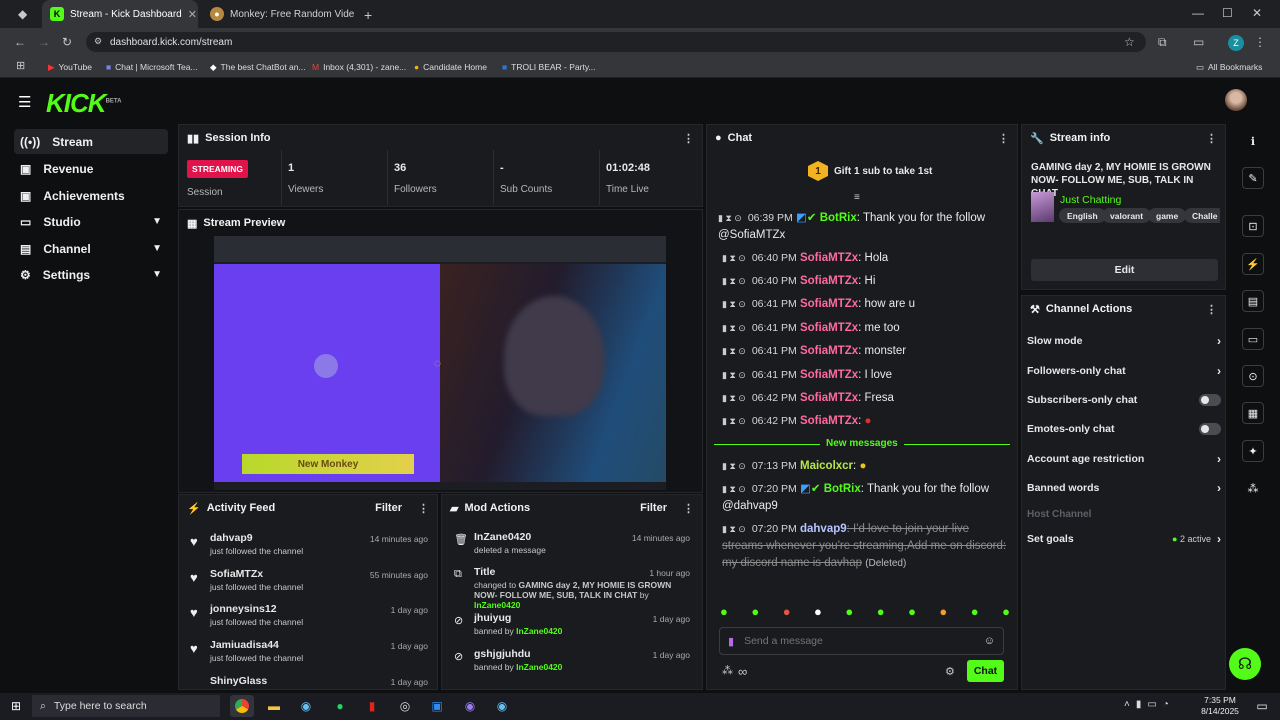 The width and height of the screenshot is (1280, 720). What do you see at coordinates (470, 706) in the screenshot?
I see `discord-icon: ◉` at bounding box center [470, 706].